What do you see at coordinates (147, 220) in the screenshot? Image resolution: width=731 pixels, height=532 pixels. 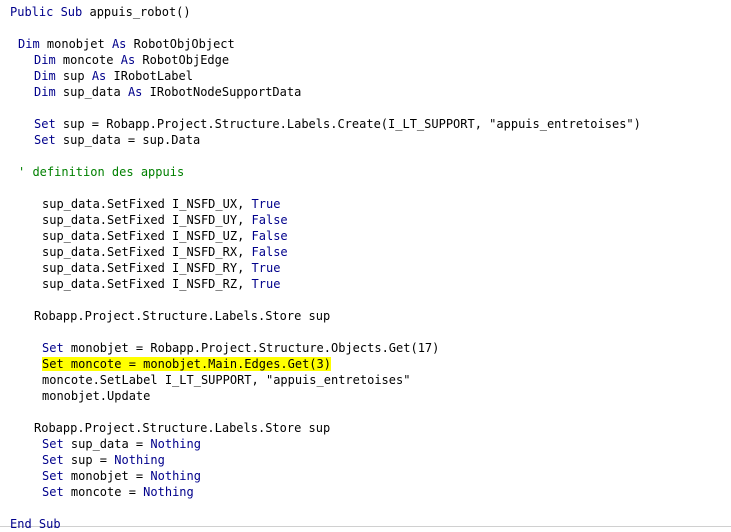 I see `code-token: sup_data.SetFixed I_NSFD_UY,` at bounding box center [147, 220].